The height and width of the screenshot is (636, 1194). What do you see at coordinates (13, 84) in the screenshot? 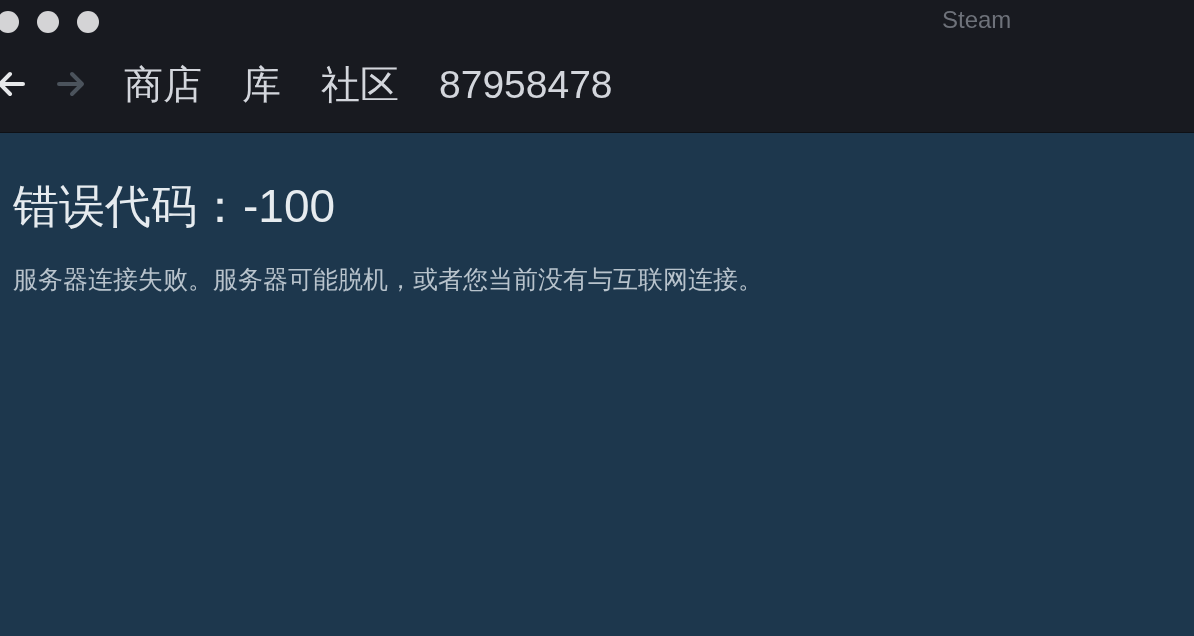
I see `back-arrow-icon` at bounding box center [13, 84].